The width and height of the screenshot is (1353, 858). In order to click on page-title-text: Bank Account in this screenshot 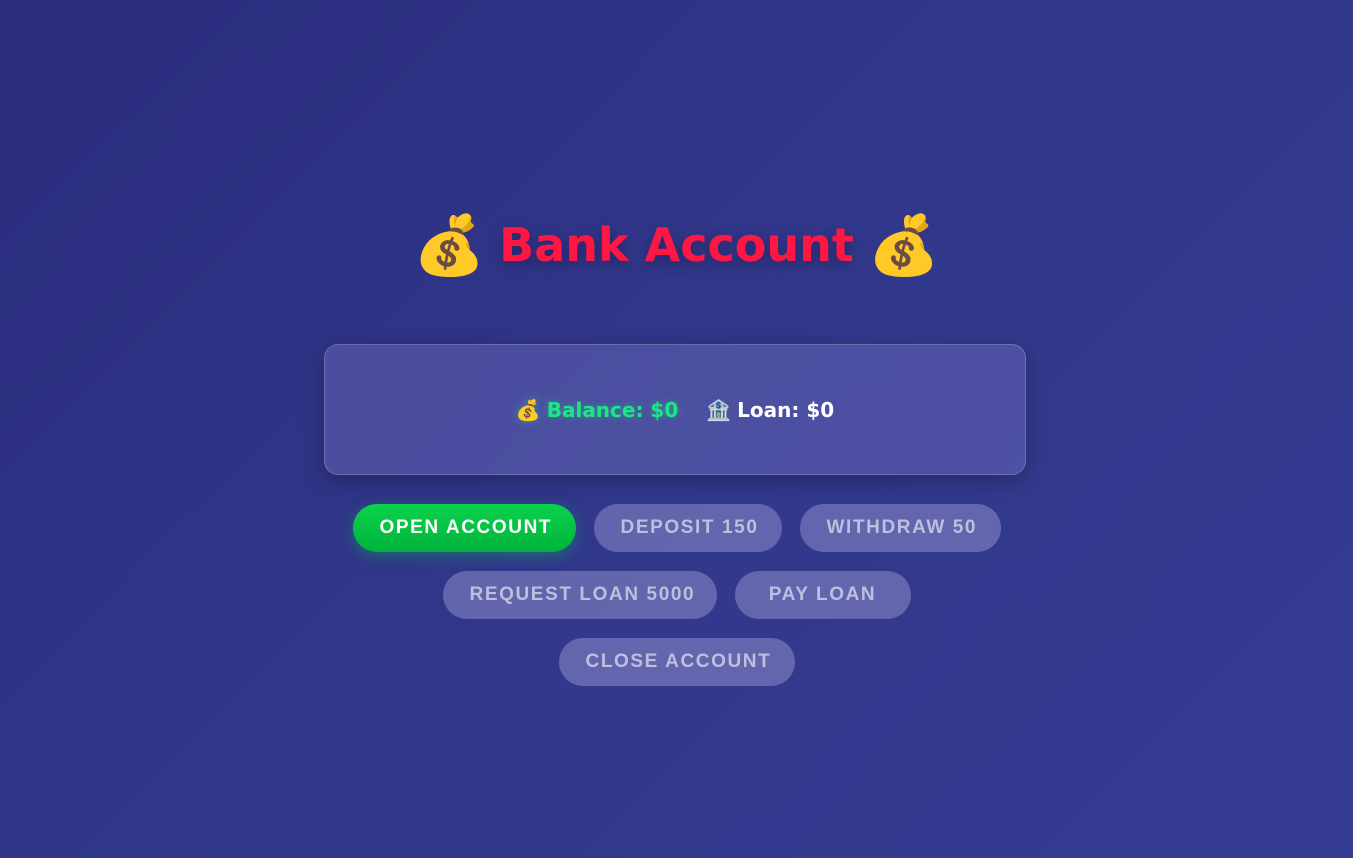, I will do `click(676, 245)`.